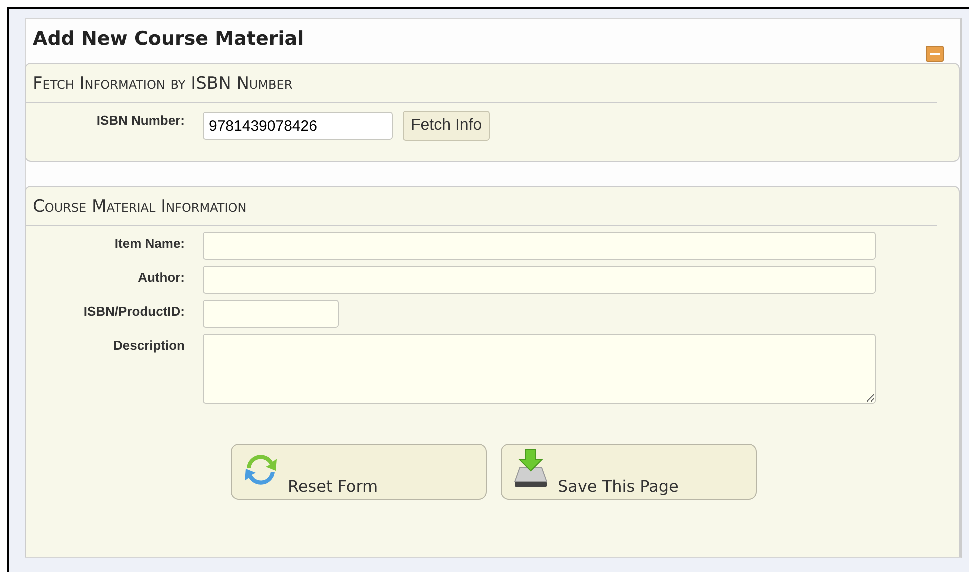 This screenshot has width=969, height=572. Describe the element at coordinates (298, 126) in the screenshot. I see `isbn-field: 9781439078426` at that location.